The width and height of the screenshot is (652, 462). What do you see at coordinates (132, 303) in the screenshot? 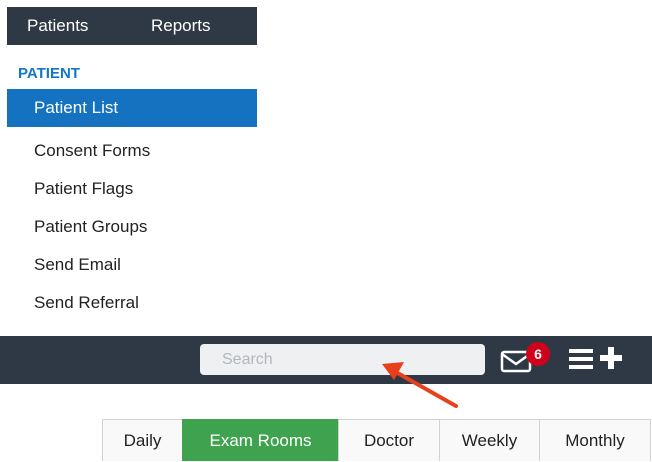
I see `menu-item-send-referral: Send Referral` at bounding box center [132, 303].